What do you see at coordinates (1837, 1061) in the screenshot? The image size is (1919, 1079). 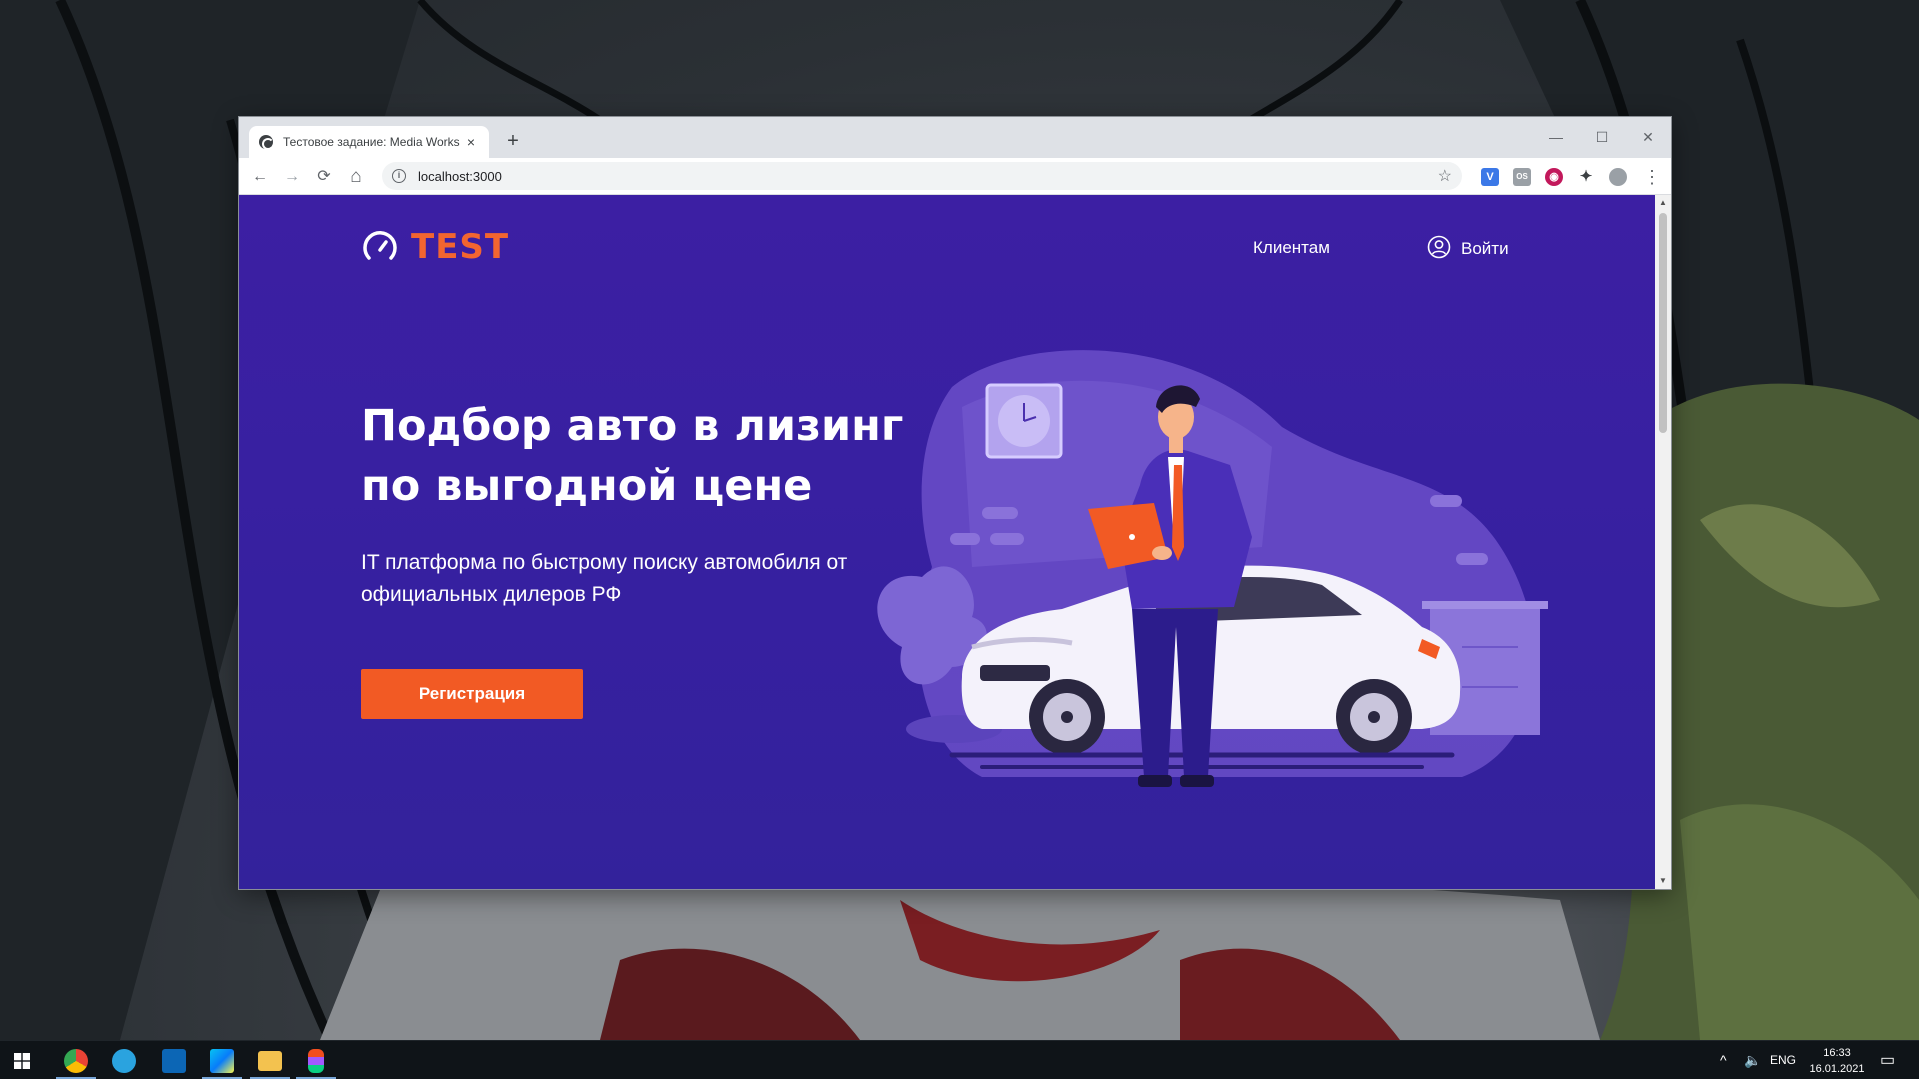 I see `system-clock: 16:33 16.01.2021` at bounding box center [1837, 1061].